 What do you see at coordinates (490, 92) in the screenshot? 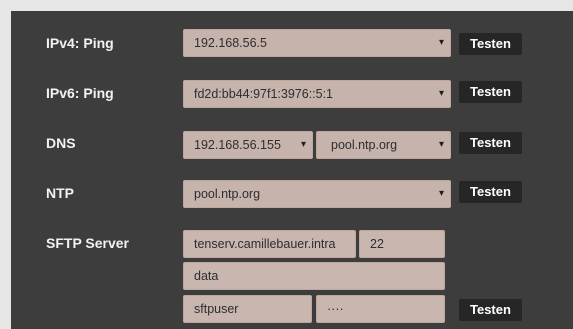
I see `ipv6-test-button: Testen` at bounding box center [490, 92].